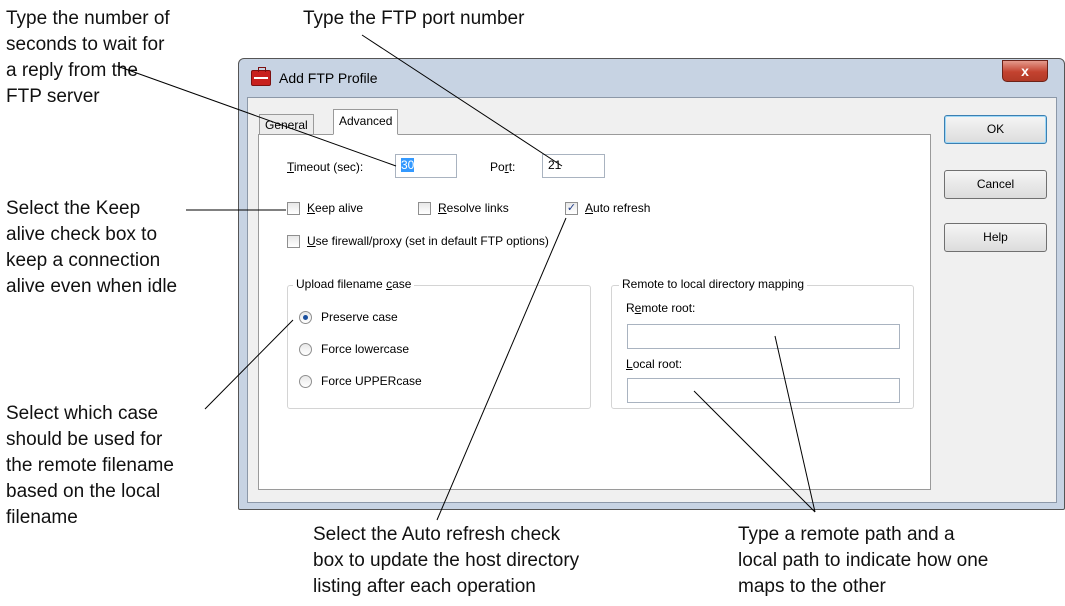  What do you see at coordinates (53, 96) in the screenshot?
I see `callout-line: FTP server` at bounding box center [53, 96].